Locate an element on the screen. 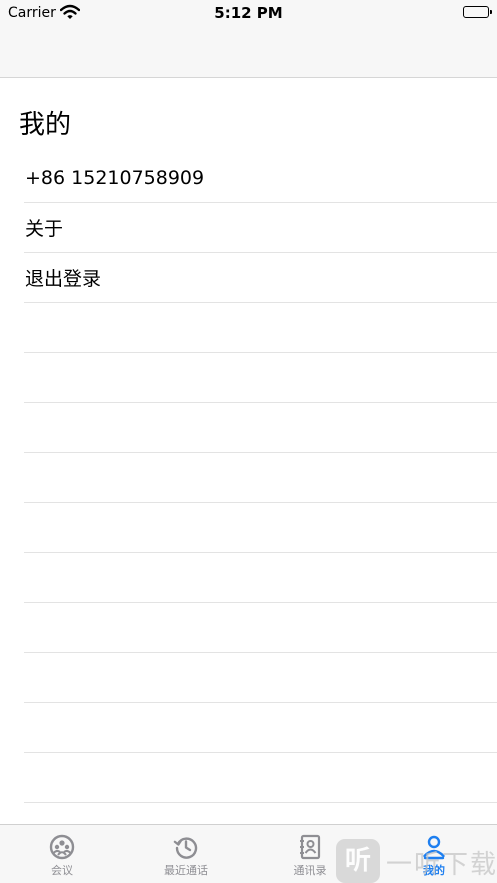  watermark-badge: 听 is located at coordinates (358, 861).